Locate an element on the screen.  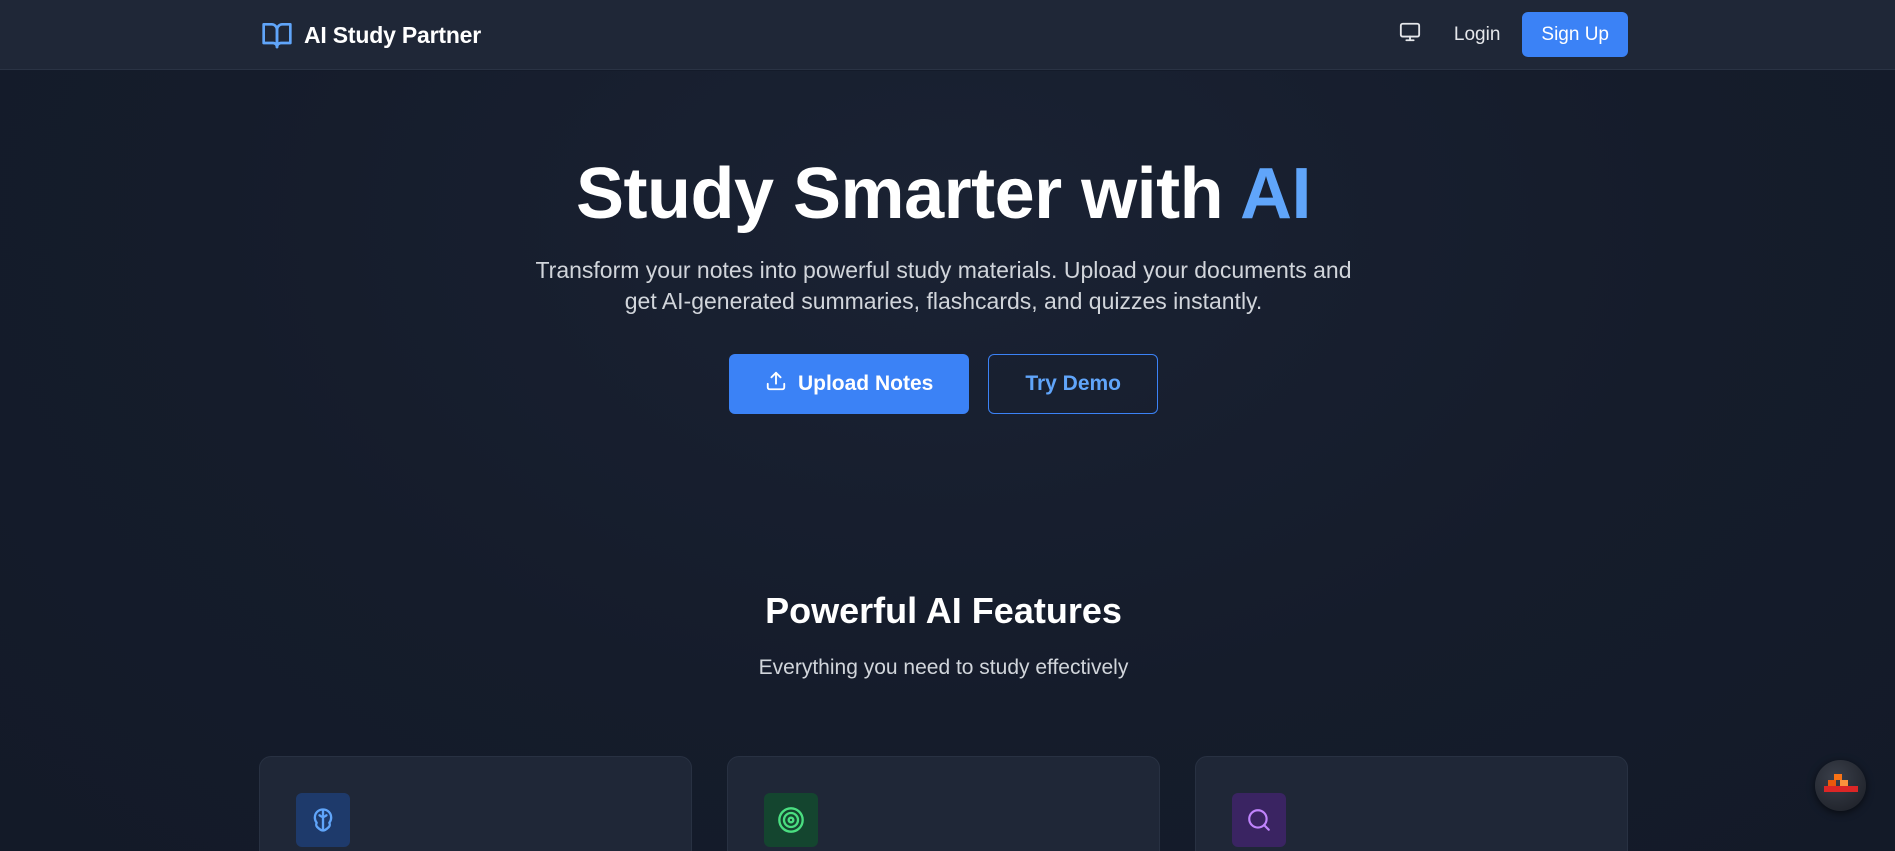
top-navbar: AI Study Partner Login Sign Up is located at coordinates (947, 35).